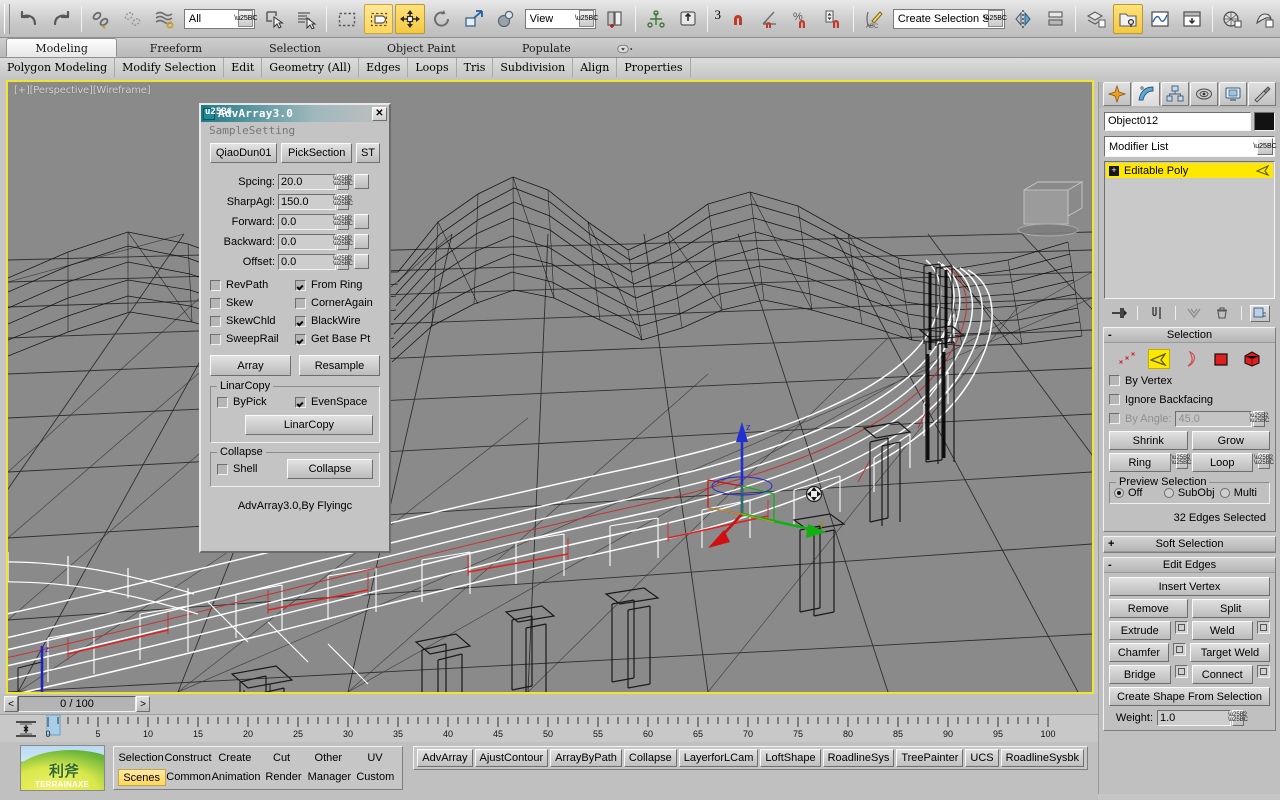 The width and height of the screenshot is (1280, 800). Describe the element at coordinates (1222, 674) in the screenshot. I see `connect-button: Connect` at that location.